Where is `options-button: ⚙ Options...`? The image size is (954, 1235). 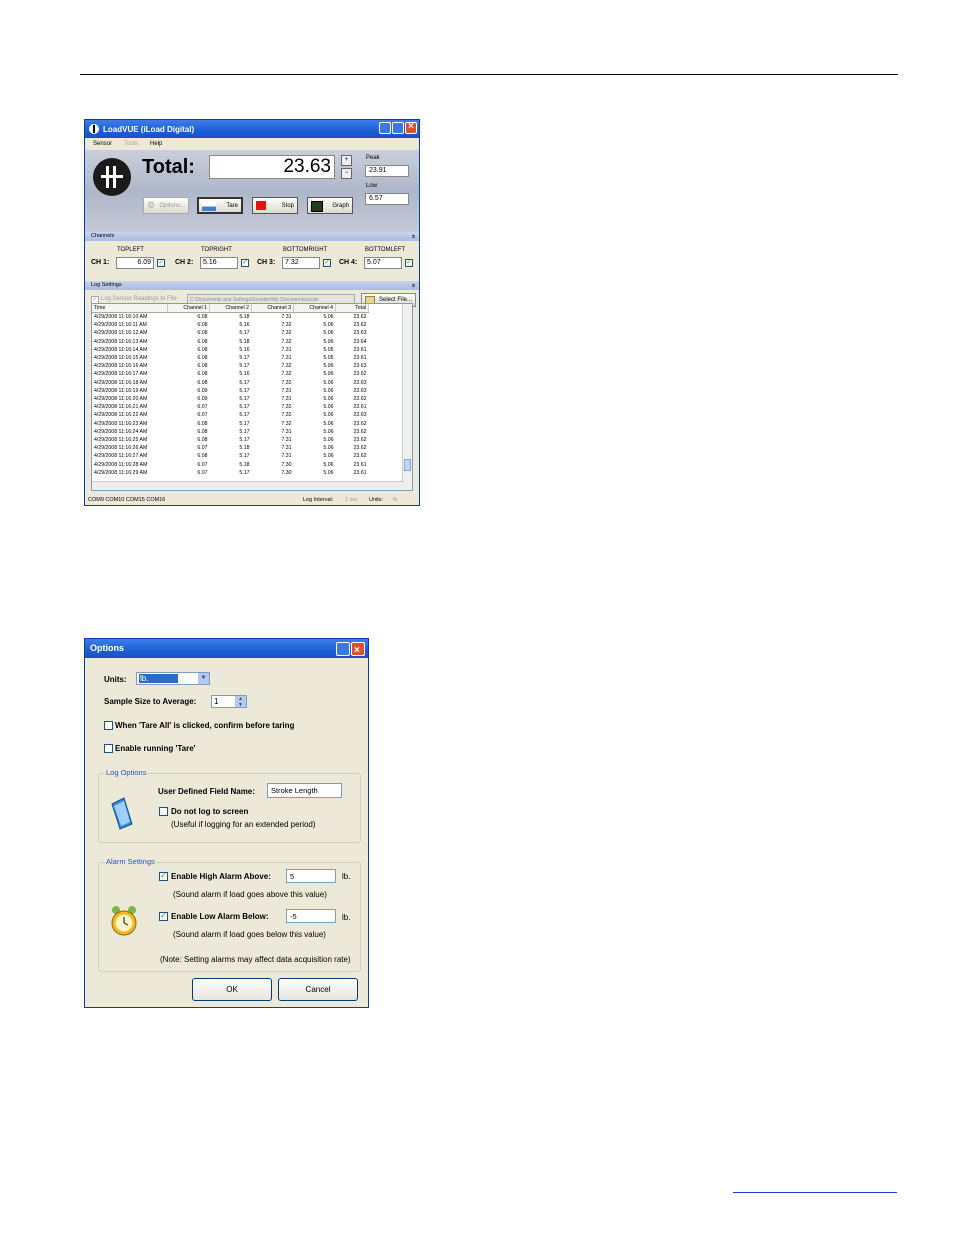
options-button: ⚙ Options... is located at coordinates (166, 205).